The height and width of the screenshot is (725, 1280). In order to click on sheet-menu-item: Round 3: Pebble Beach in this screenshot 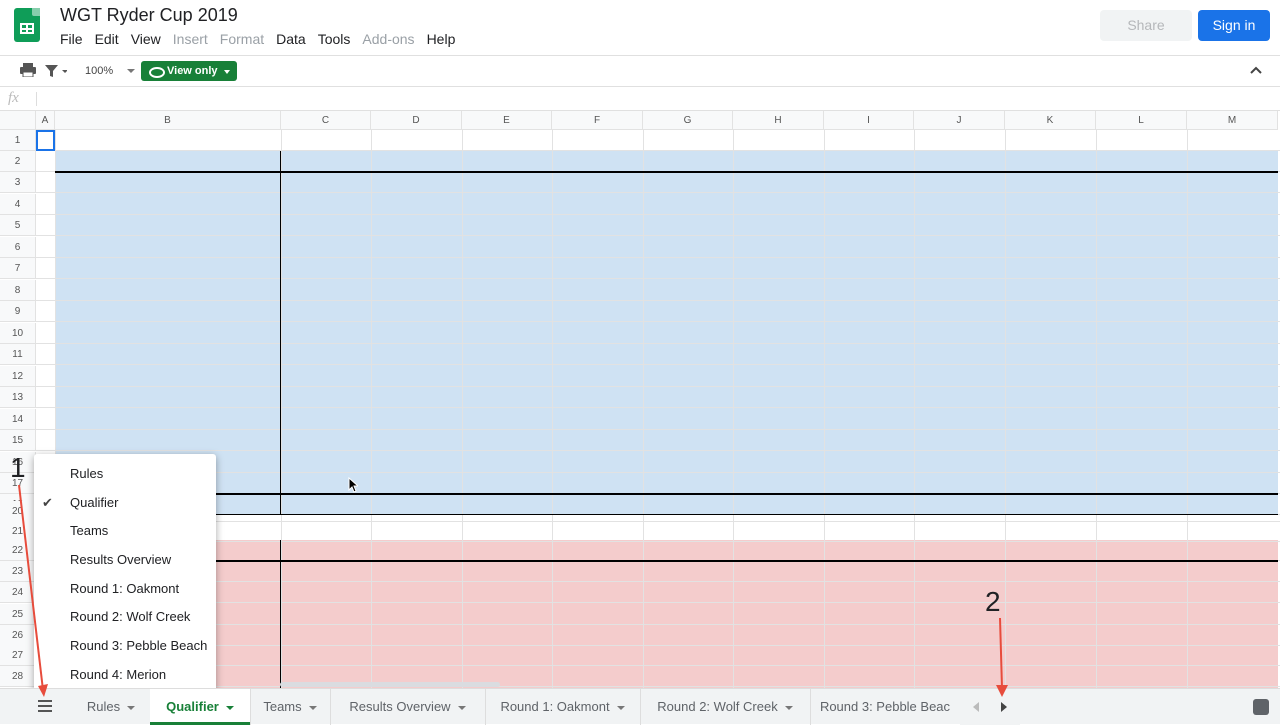, I will do `click(125, 646)`.